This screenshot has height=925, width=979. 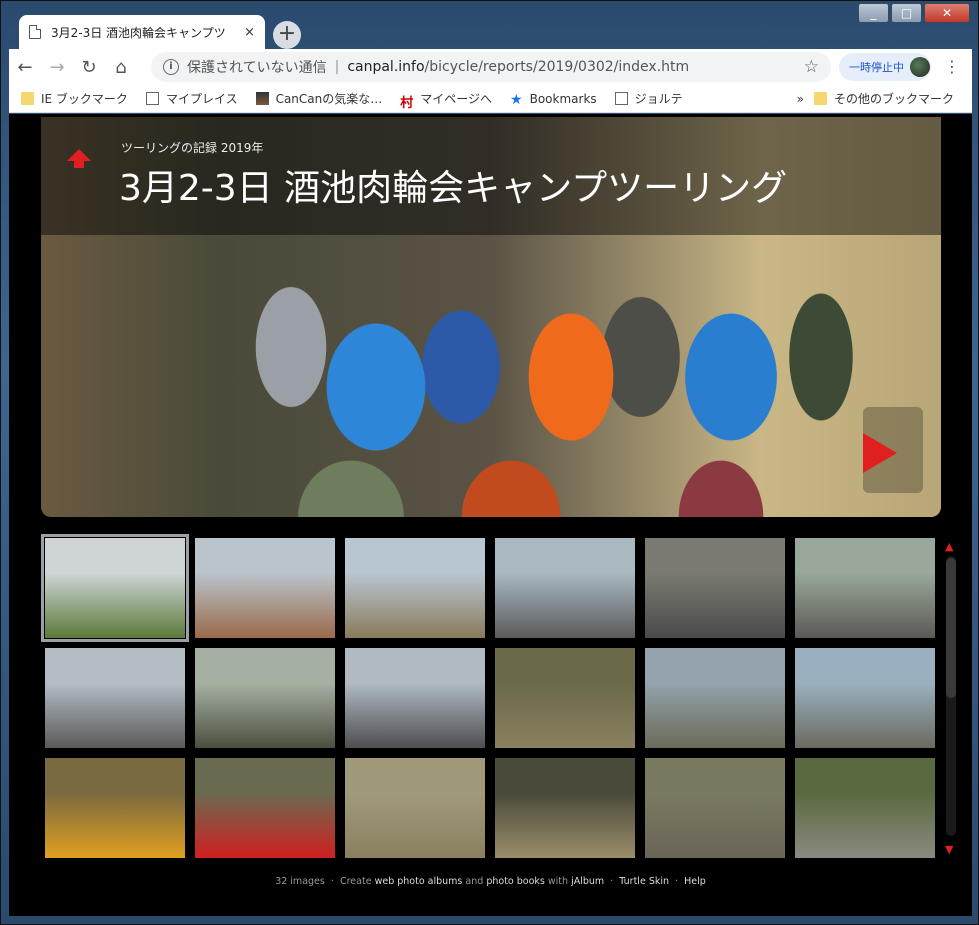 I want to click on pause-label: 一時停止中, so click(x=876, y=67).